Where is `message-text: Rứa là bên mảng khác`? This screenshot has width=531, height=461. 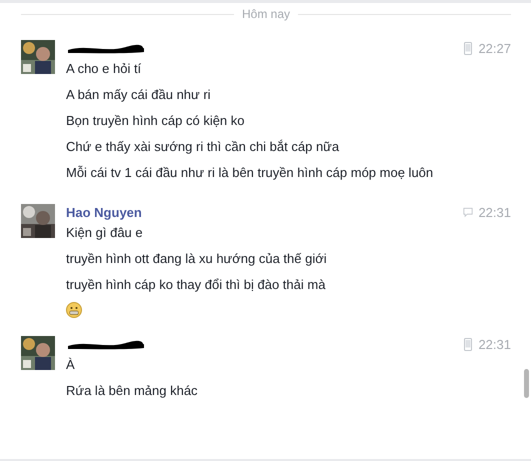 message-text: Rứa là bên mảng khác is located at coordinates (132, 390).